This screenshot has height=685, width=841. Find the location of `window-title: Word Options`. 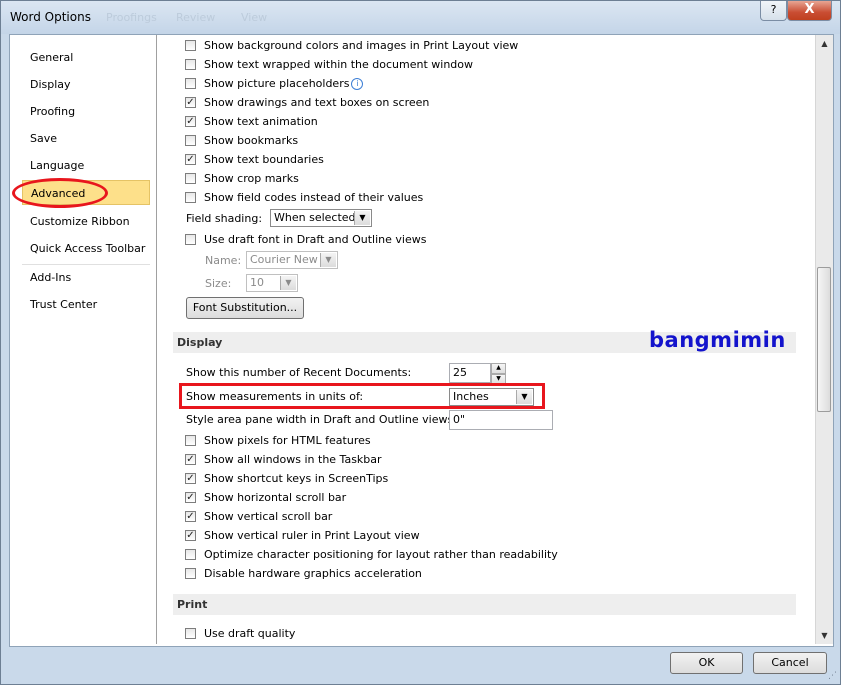

window-title: Word Options is located at coordinates (50, 17).